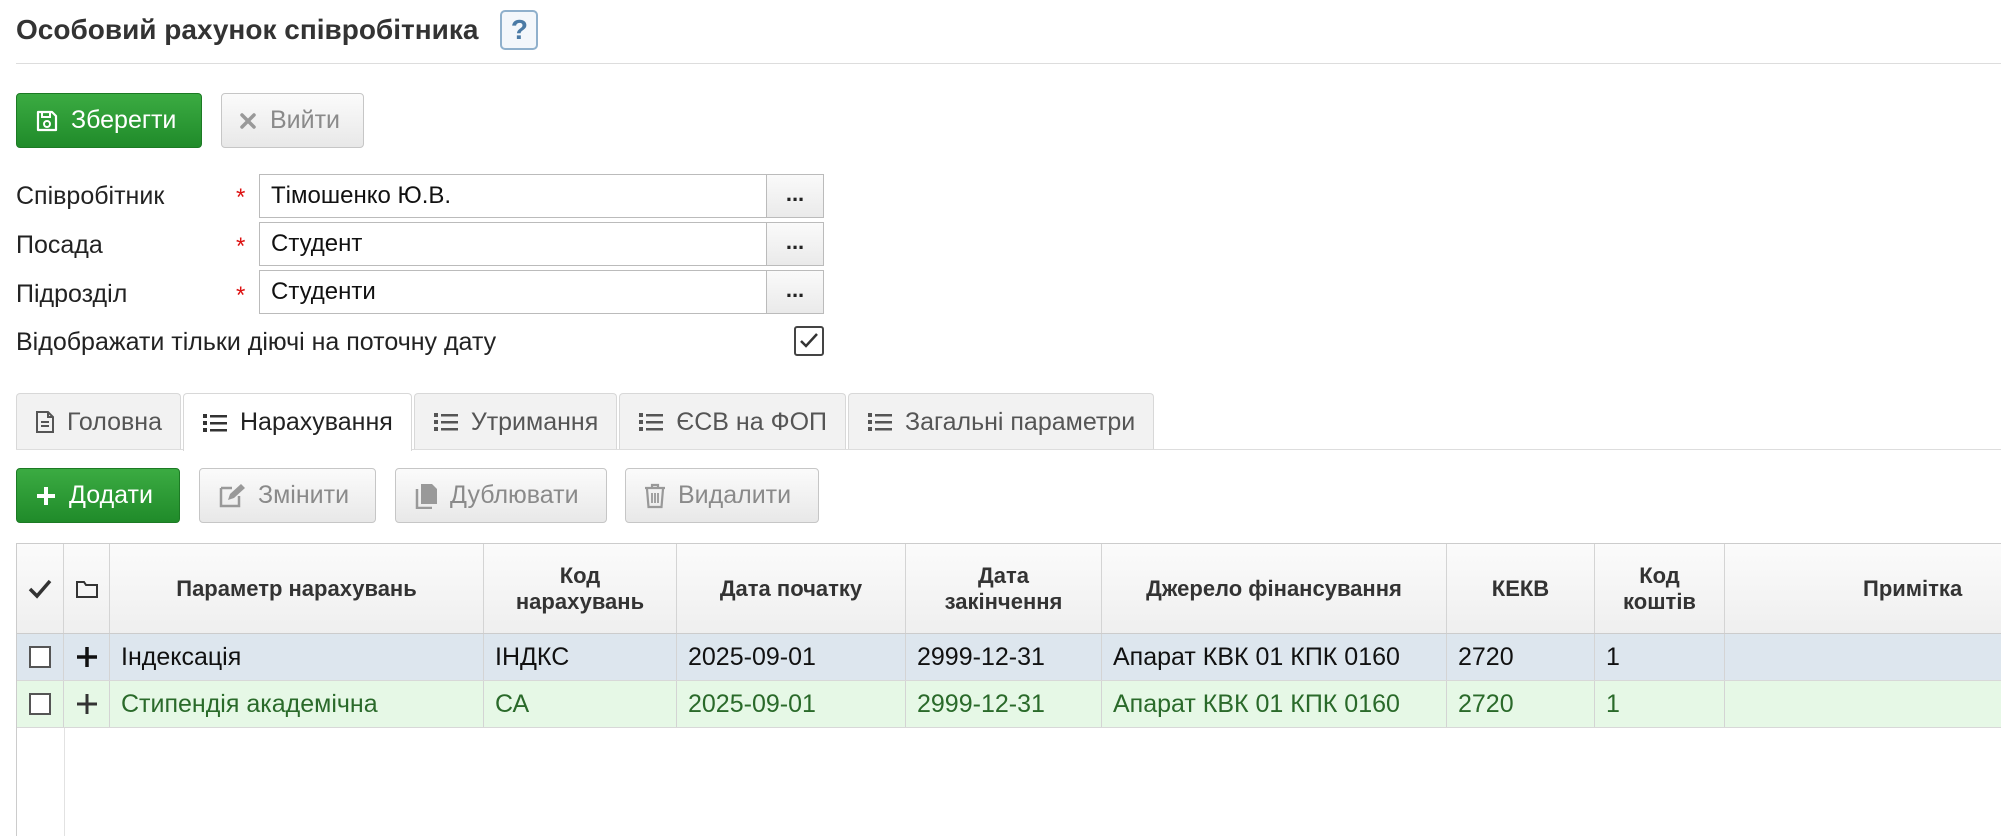 The height and width of the screenshot is (836, 2001). Describe the element at coordinates (72, 294) in the screenshot. I see `department-label: Підрозділ` at that location.